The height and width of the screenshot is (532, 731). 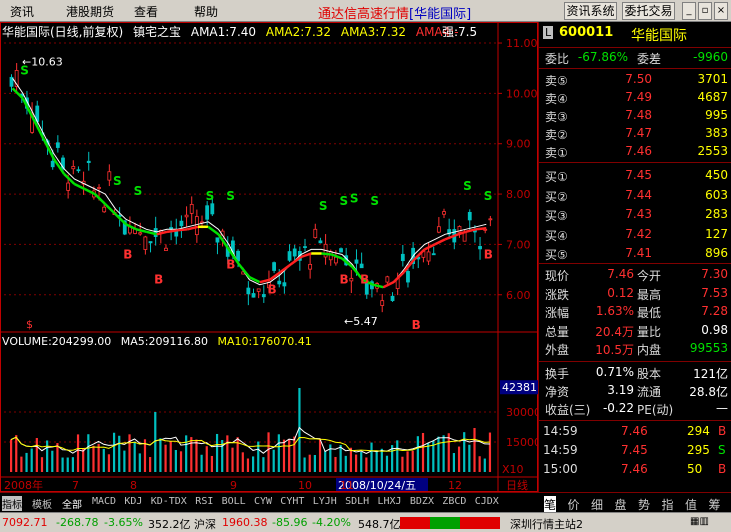 I want to click on date-tick-label: 12, so click(x=455, y=485).